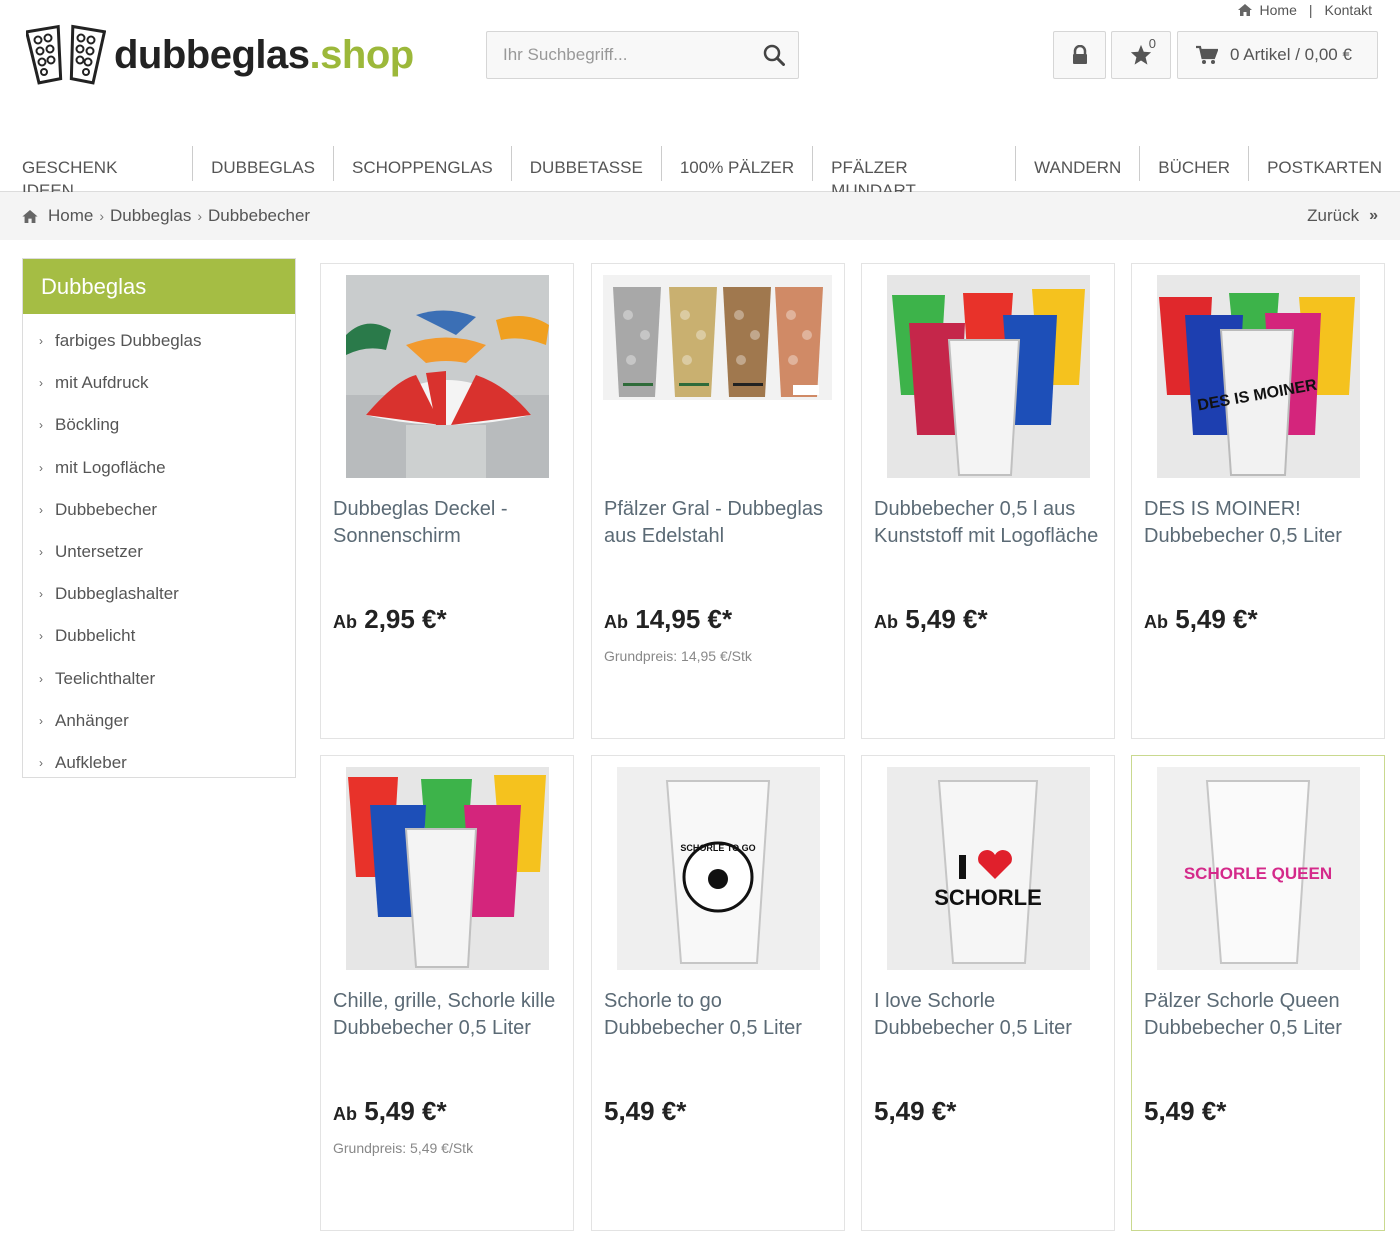 The width and height of the screenshot is (1400, 1240). Describe the element at coordinates (106, 509) in the screenshot. I see `sidebar-item-label: Dubbebecher` at that location.